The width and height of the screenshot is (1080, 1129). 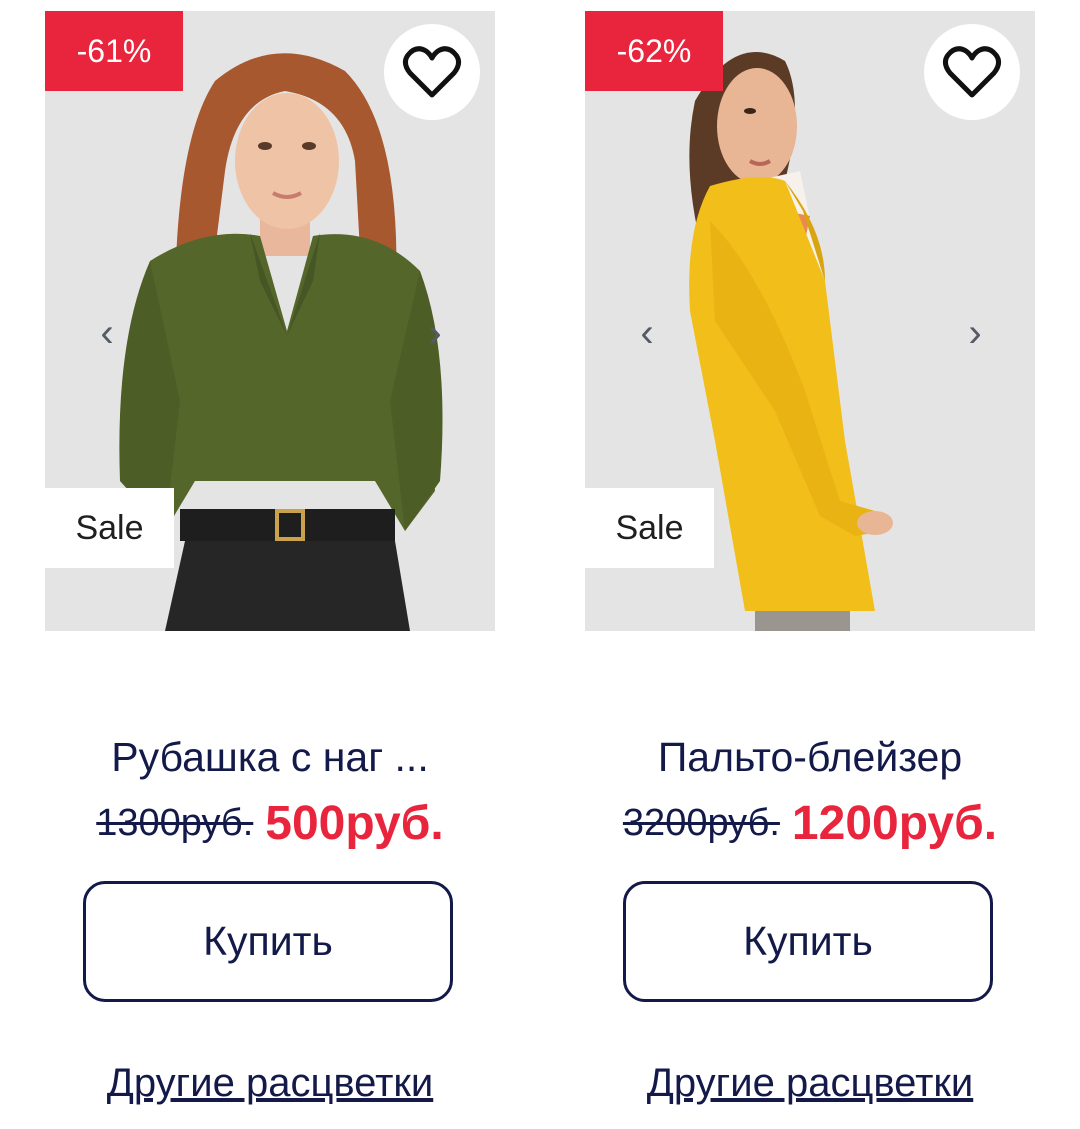 What do you see at coordinates (175, 823) in the screenshot?
I see `old-price: 1300руб.` at bounding box center [175, 823].